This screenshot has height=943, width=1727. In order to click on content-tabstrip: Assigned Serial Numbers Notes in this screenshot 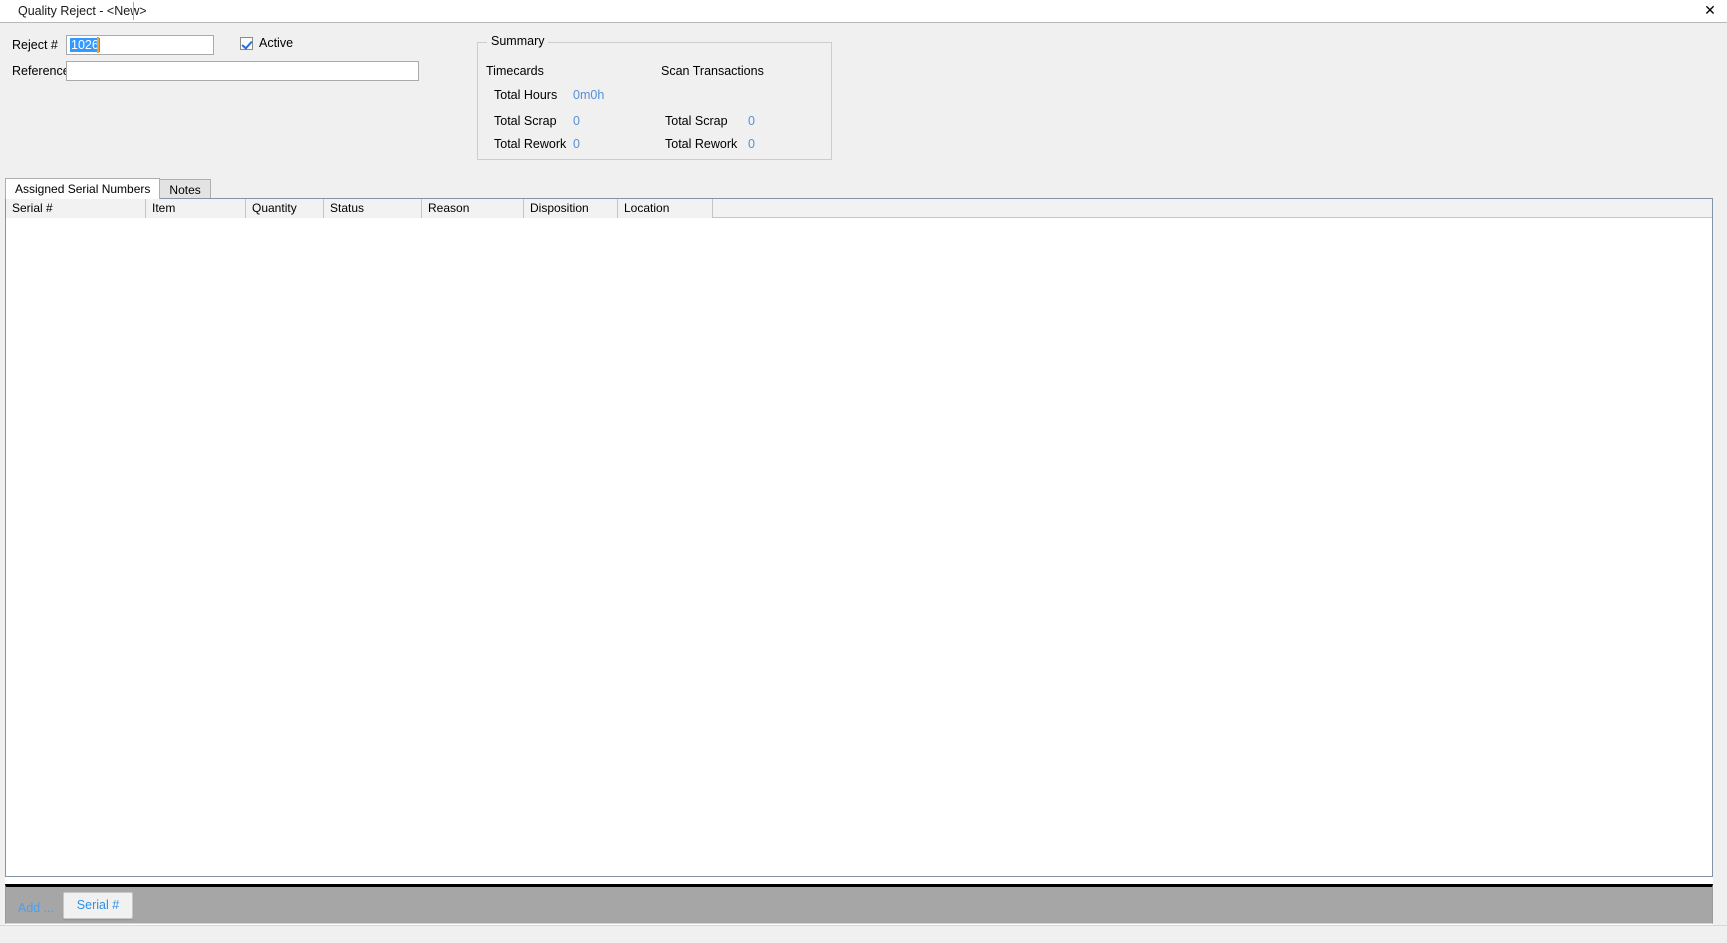, I will do `click(108, 188)`.